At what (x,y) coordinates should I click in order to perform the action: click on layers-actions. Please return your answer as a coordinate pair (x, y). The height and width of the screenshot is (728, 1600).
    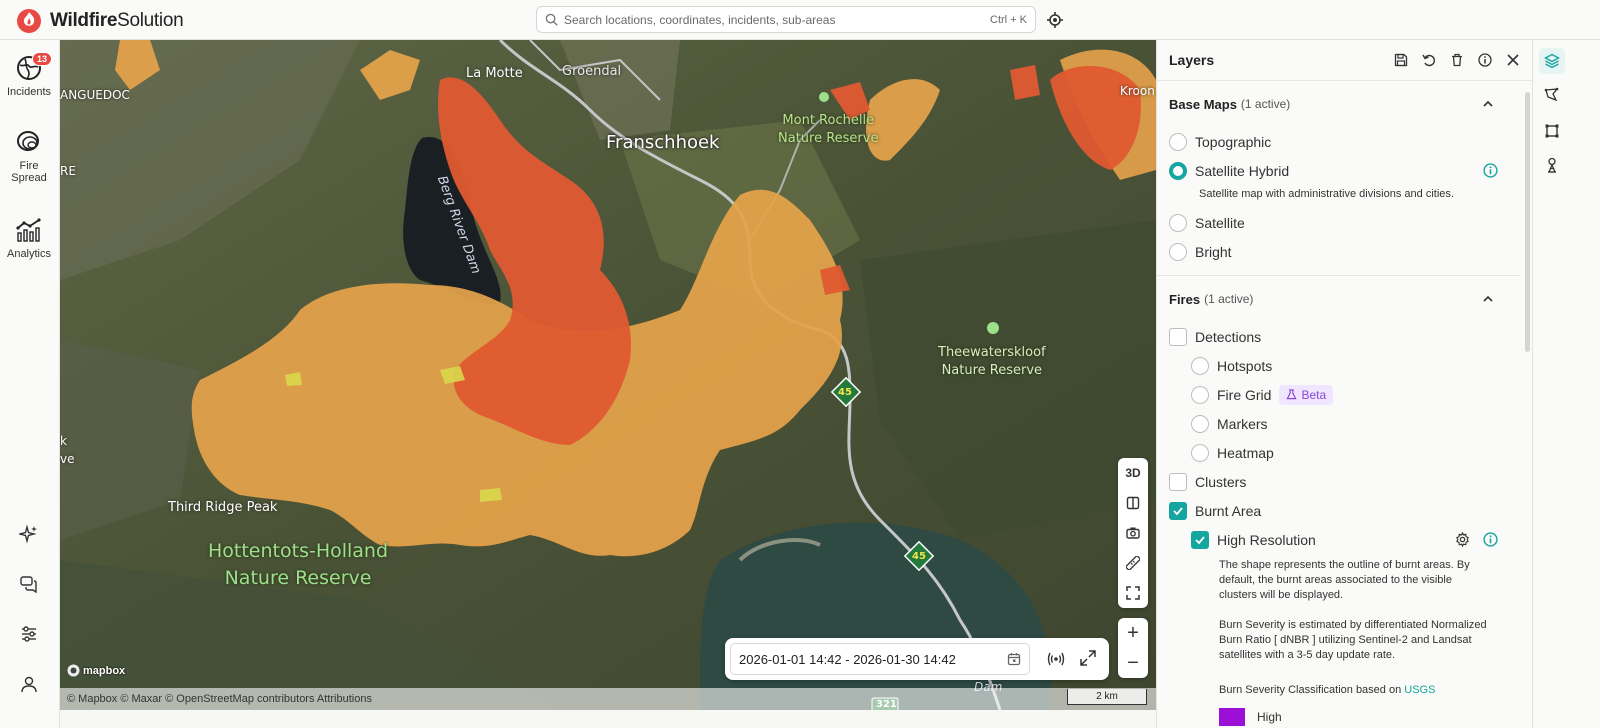
    Looking at the image, I should click on (1457, 60).